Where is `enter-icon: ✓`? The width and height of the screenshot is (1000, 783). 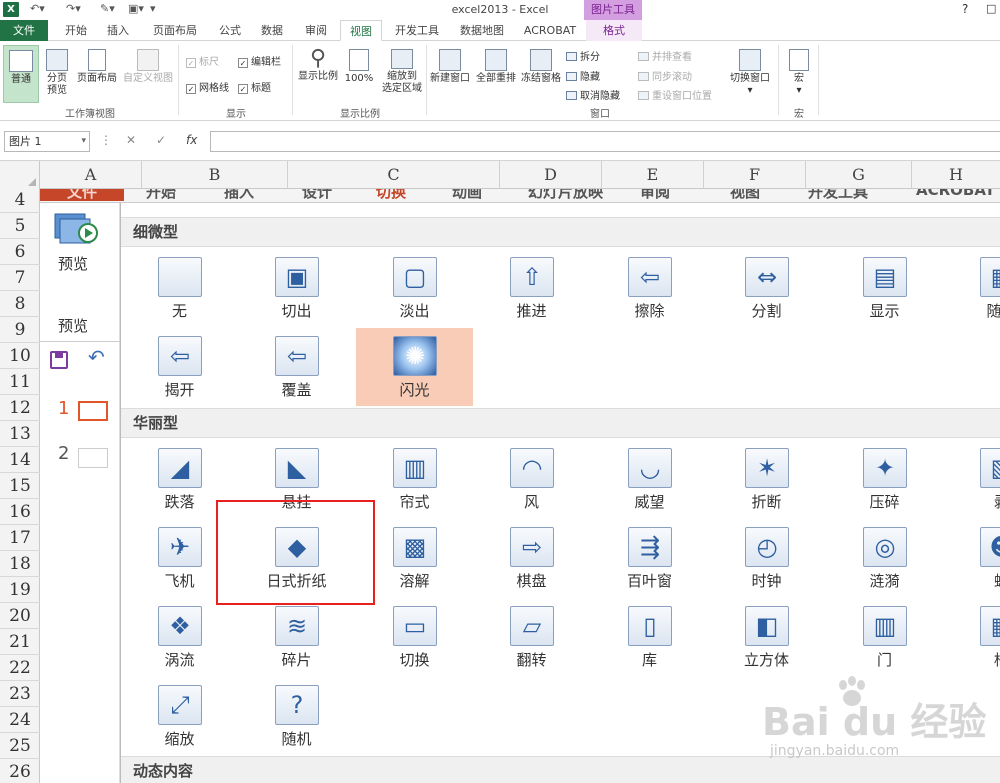 enter-icon: ✓ is located at coordinates (161, 140).